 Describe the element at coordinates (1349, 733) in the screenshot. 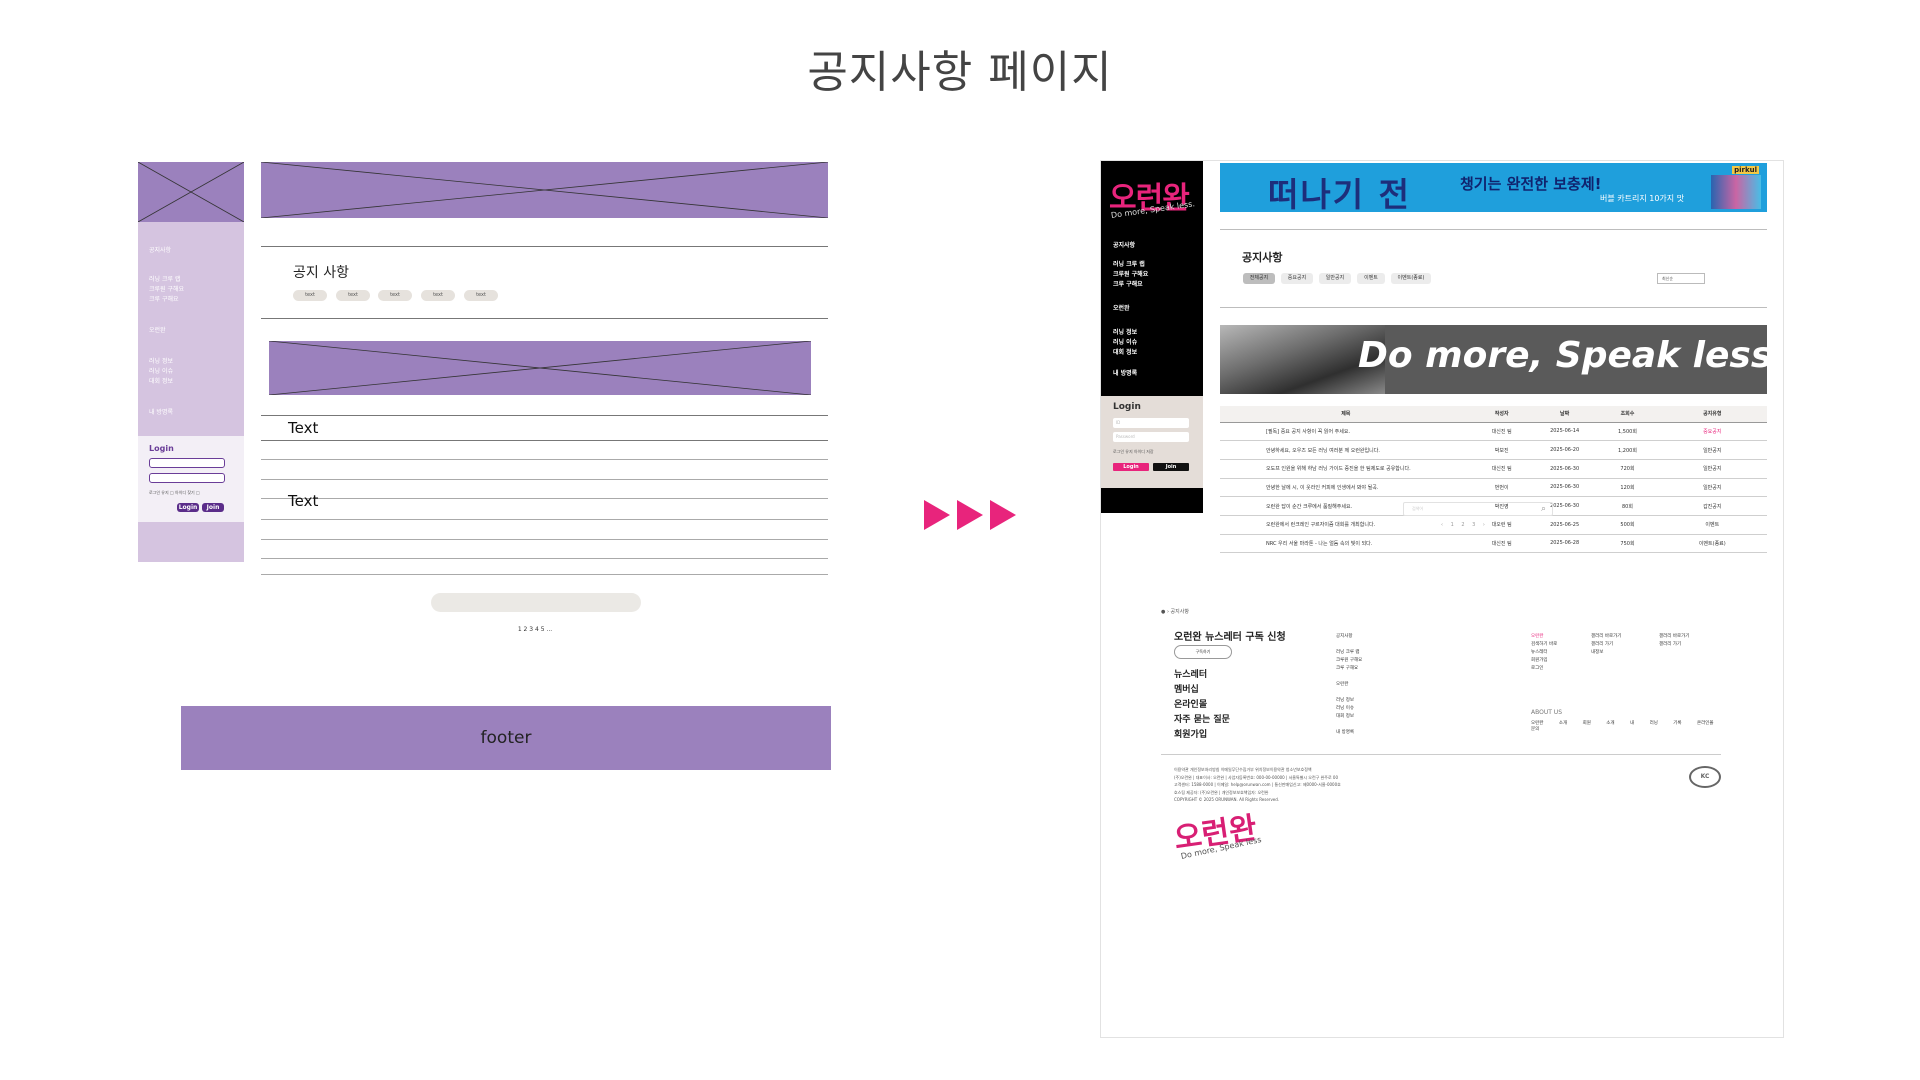

I see `sitemap-link: 내 방명록` at that location.